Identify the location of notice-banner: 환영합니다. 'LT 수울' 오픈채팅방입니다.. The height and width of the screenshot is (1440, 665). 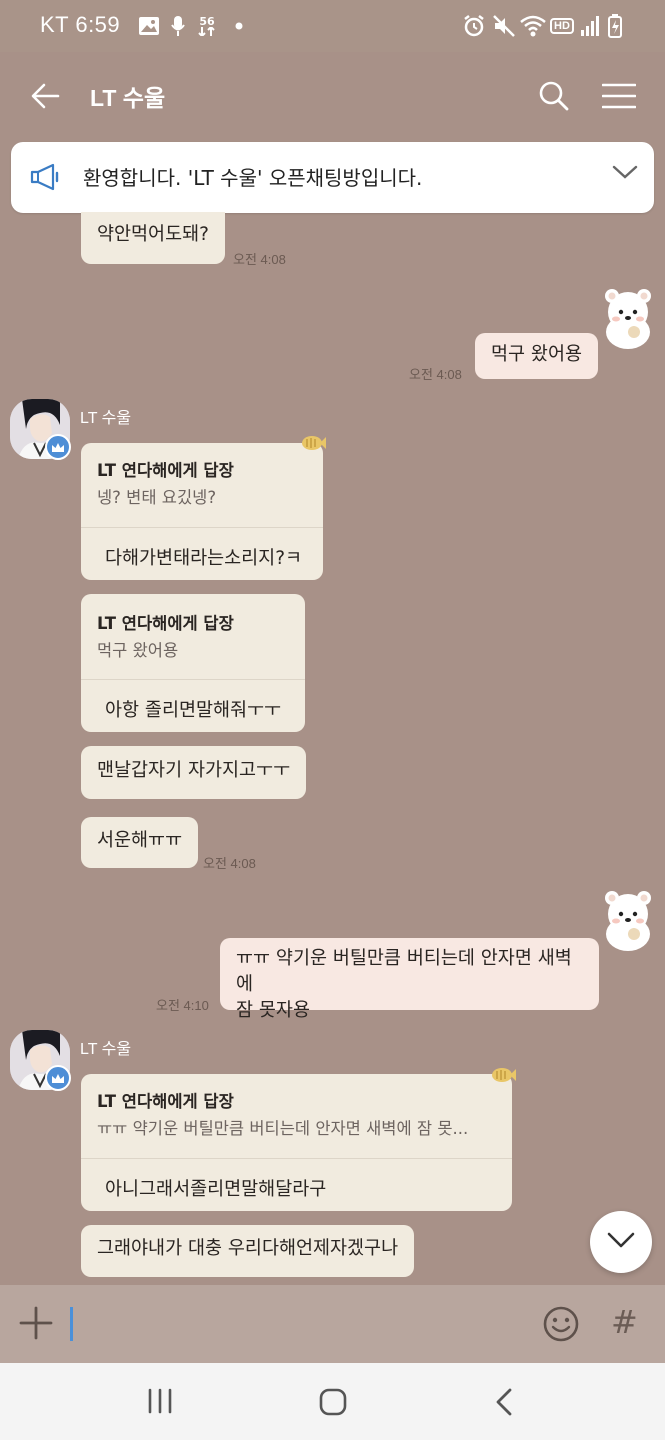
(332, 177).